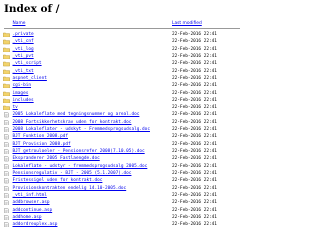 Image resolution: width=320 pixels, height=240 pixels. Describe the element at coordinates (120, 34) in the screenshot. I see `list-item: .private 22-Feb-2016 22:41` at that location.